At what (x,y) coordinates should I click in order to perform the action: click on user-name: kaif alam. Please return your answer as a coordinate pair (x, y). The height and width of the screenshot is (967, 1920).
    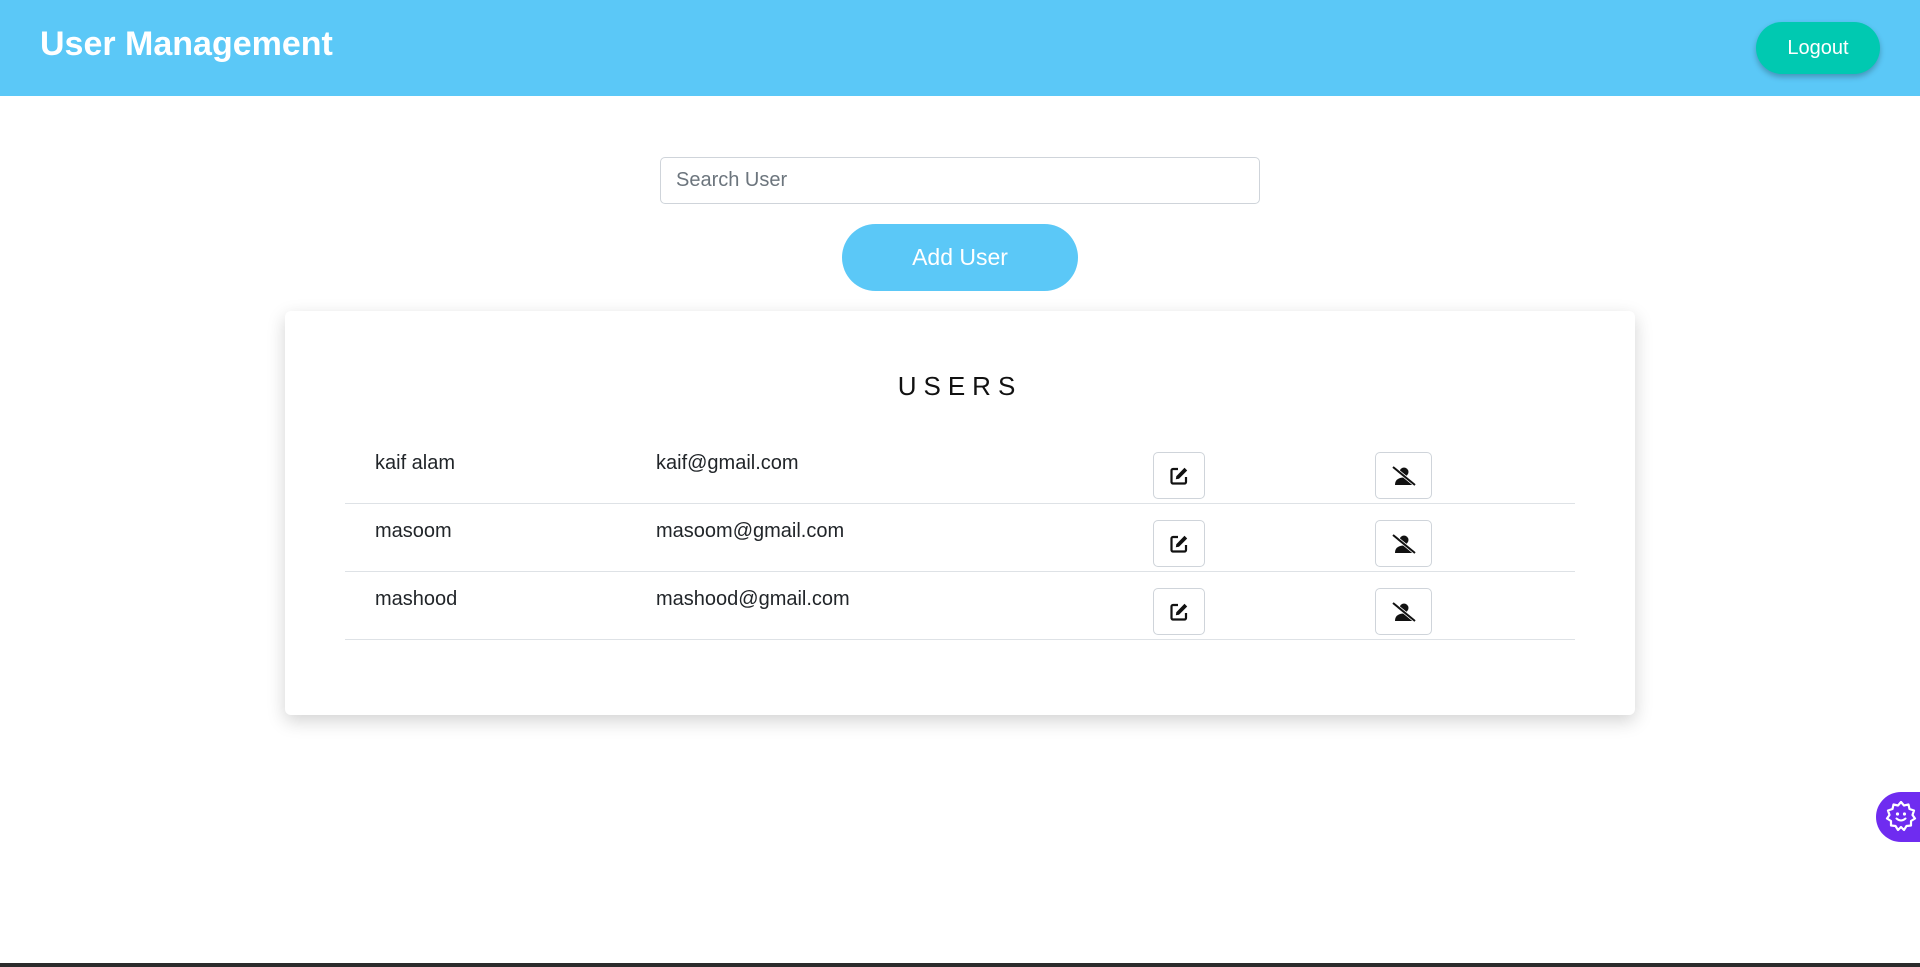
    Looking at the image, I should click on (415, 463).